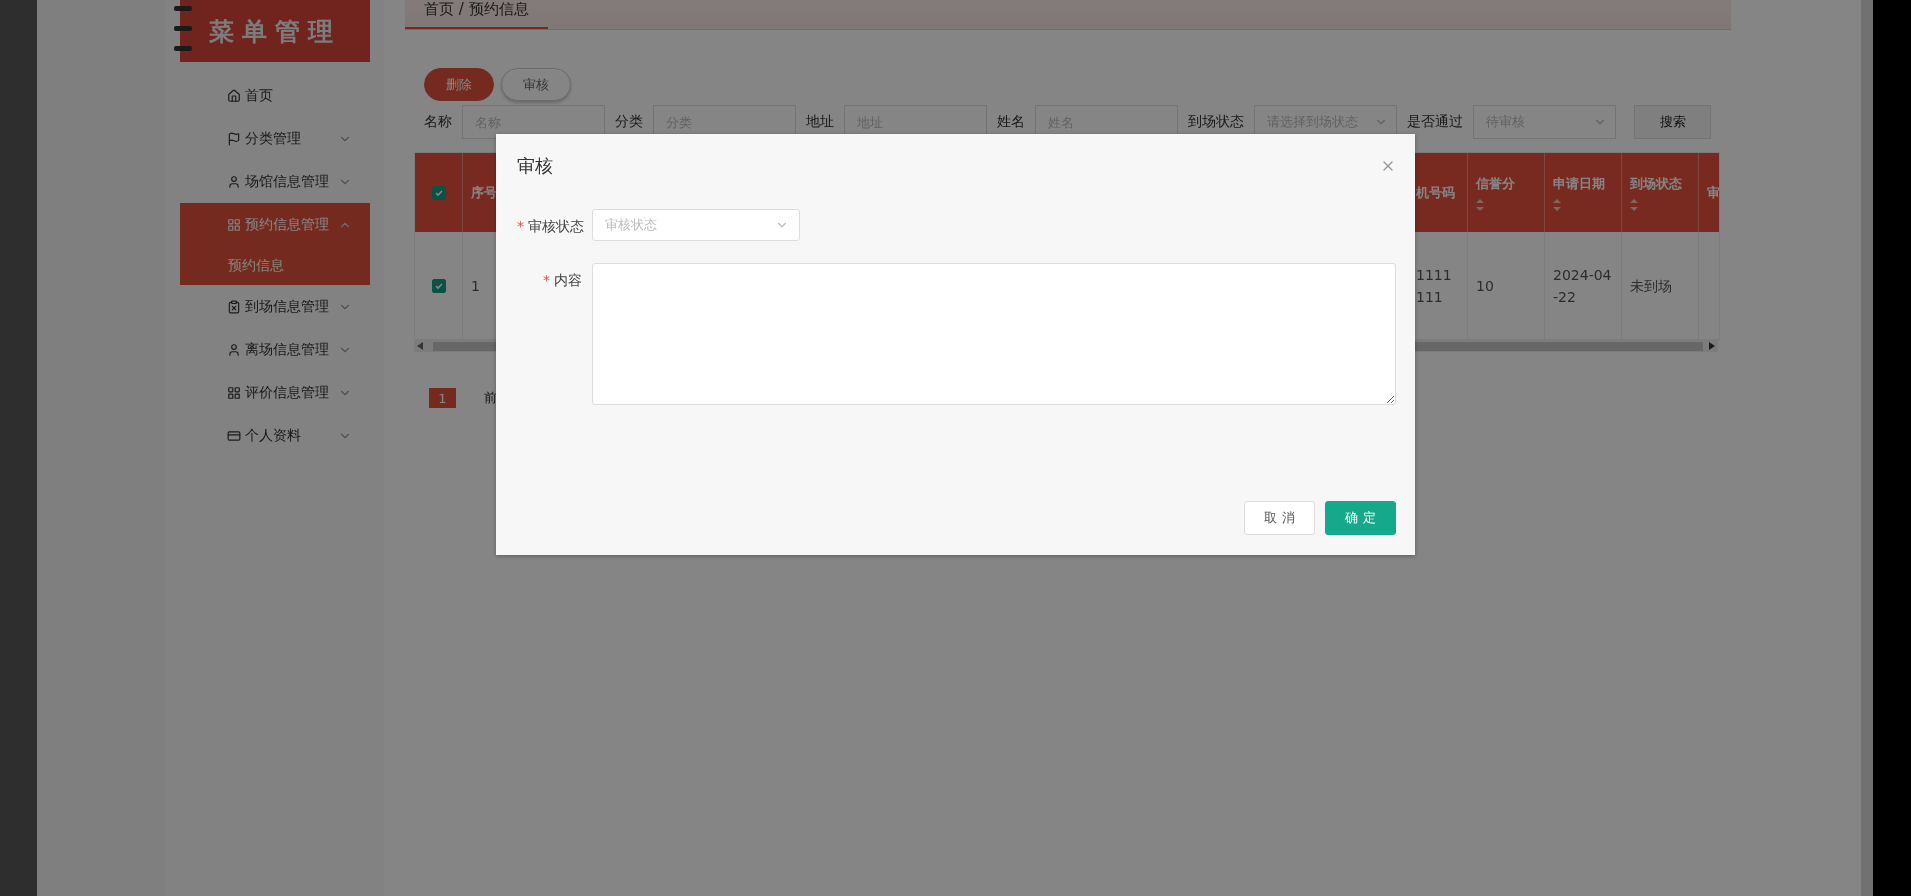 The image size is (1911, 896). I want to click on flag-icon, so click(234, 138).